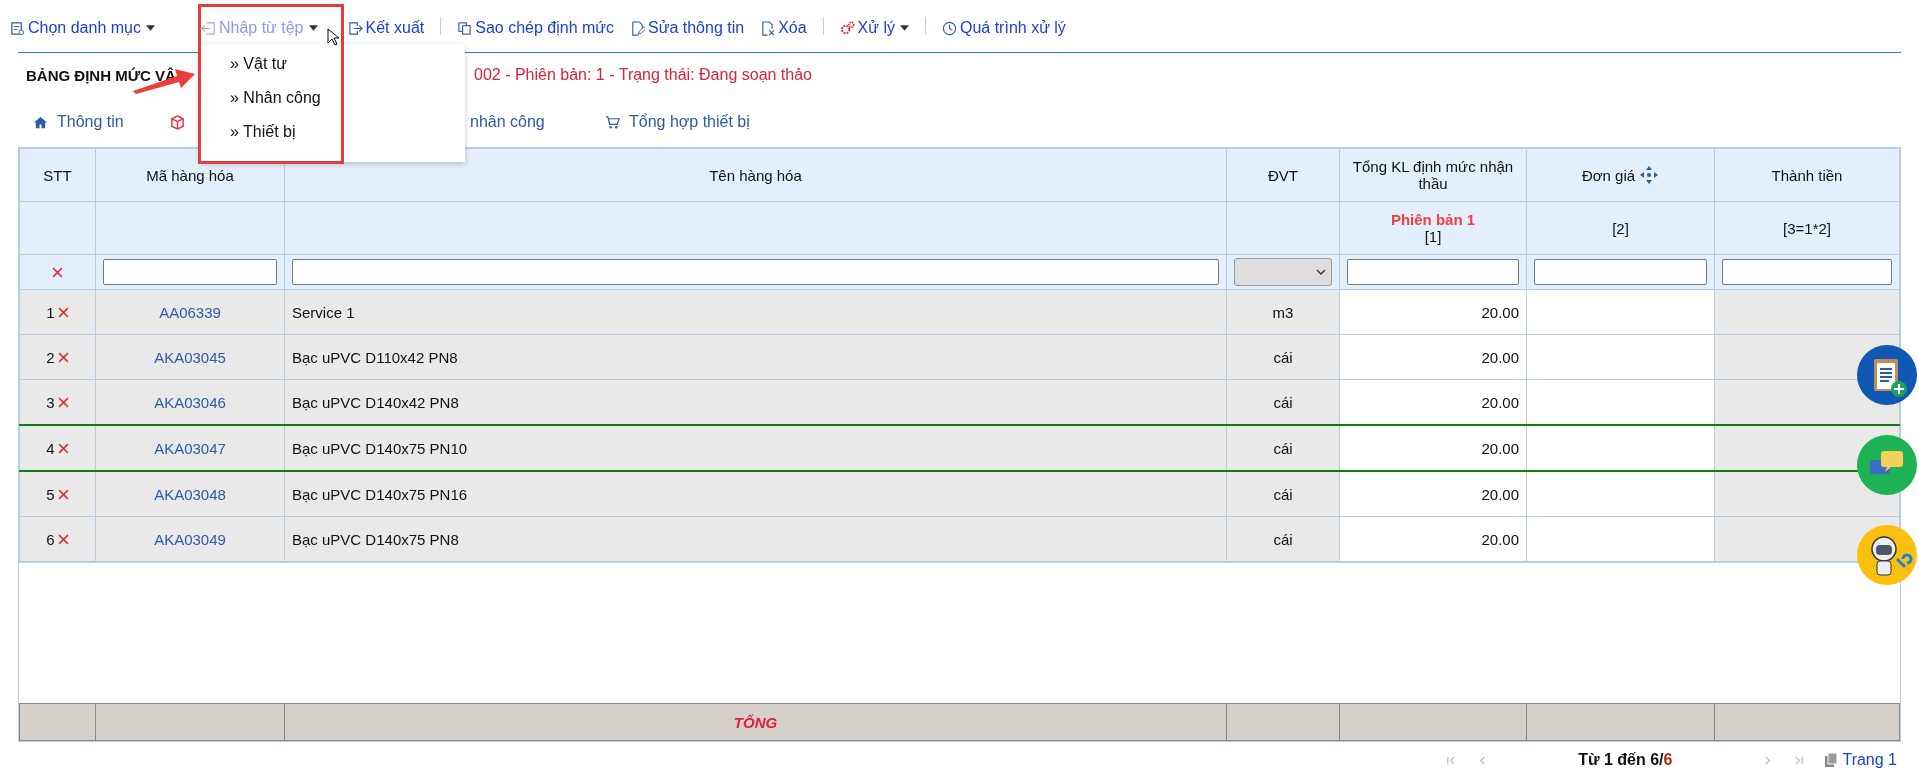 This screenshot has width=1919, height=777. Describe the element at coordinates (375, 539) in the screenshot. I see `table-cell: Bạc uPVC D140x75 PN8` at that location.